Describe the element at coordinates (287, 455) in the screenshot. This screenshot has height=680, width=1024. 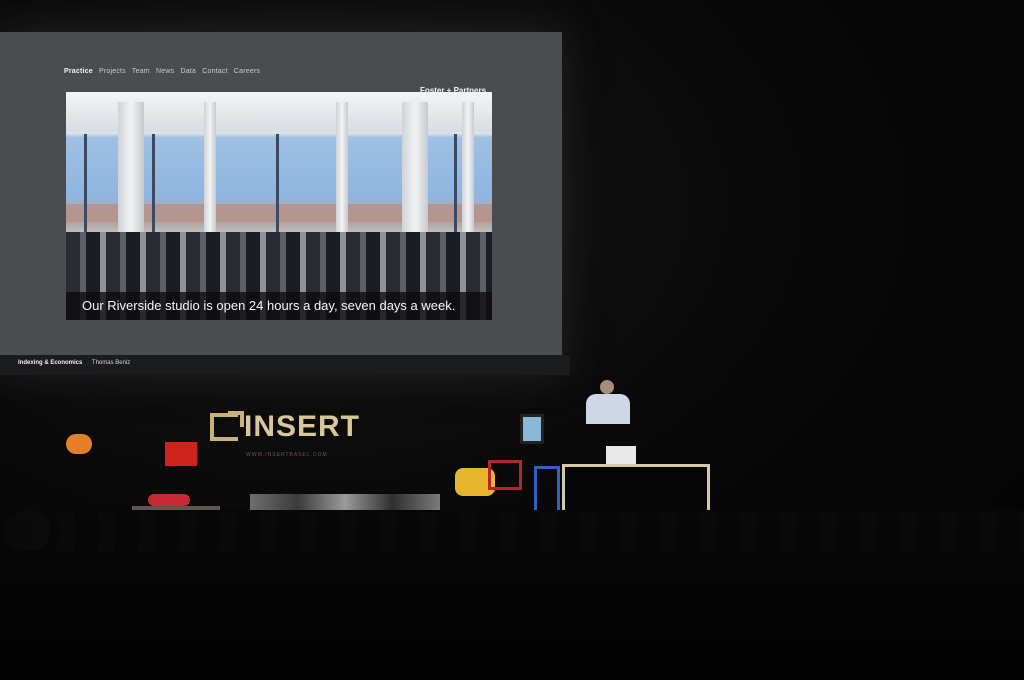
I see `logo-url: WWW.INSERTBASEL.COM` at that location.